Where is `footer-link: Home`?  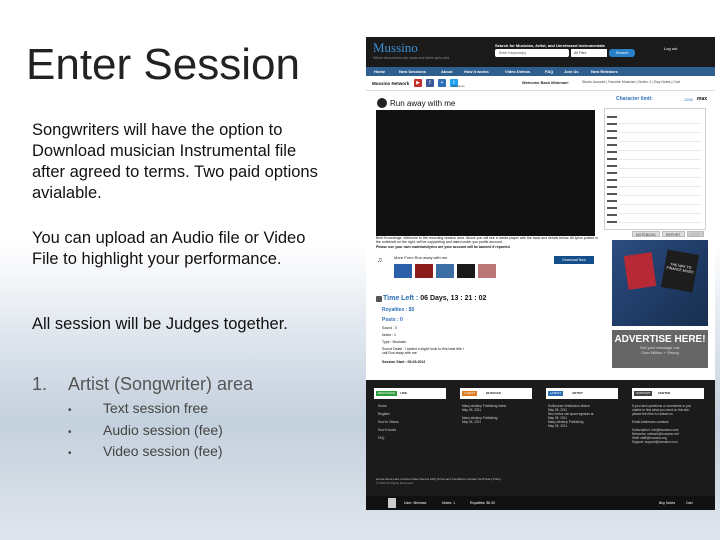 footer-link: Home is located at coordinates (388, 406).